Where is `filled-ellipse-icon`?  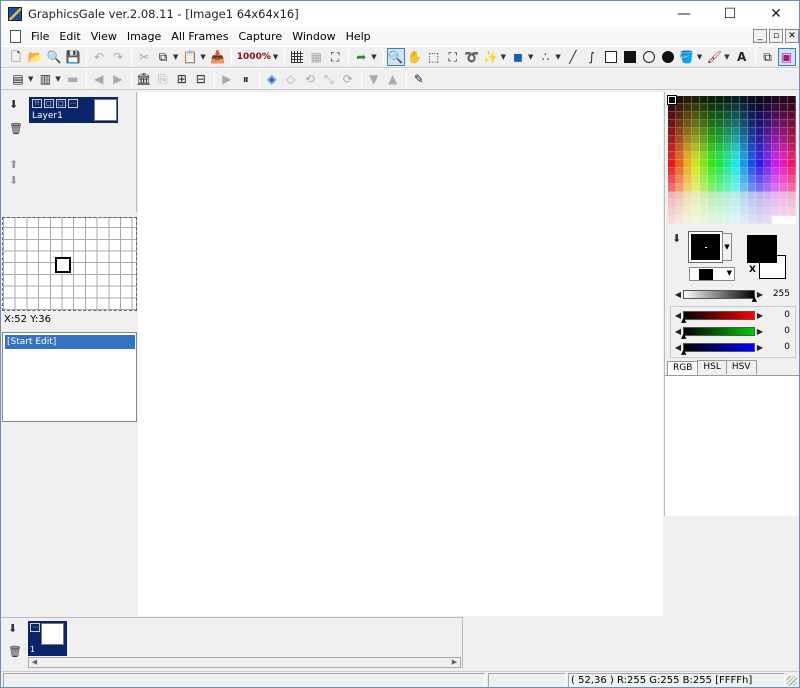
filled-ellipse-icon is located at coordinates (668, 57).